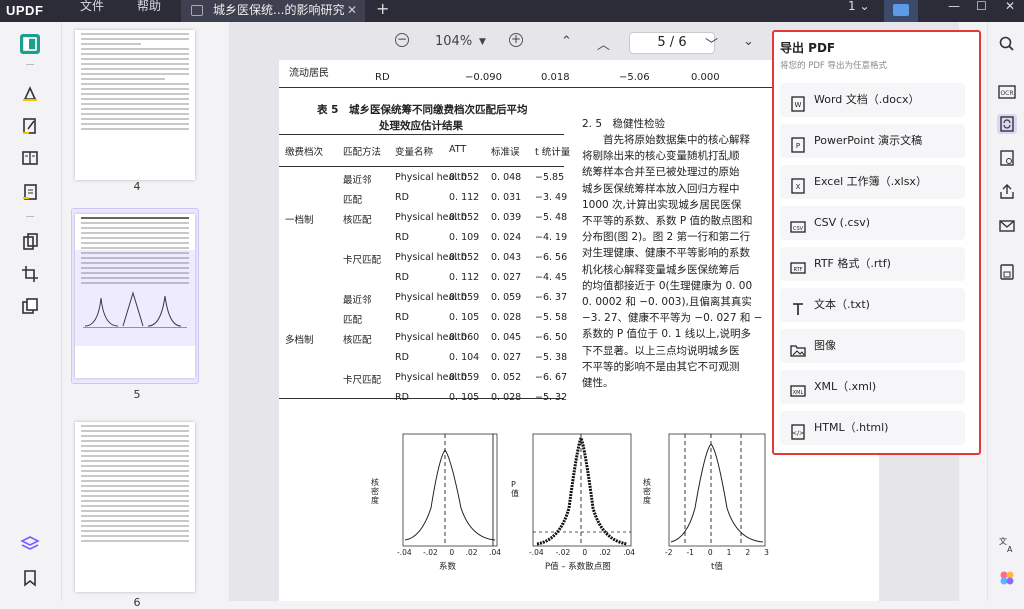 This screenshot has height=609, width=1024. What do you see at coordinates (954, 11) in the screenshot?
I see `minimize-button: —` at bounding box center [954, 11].